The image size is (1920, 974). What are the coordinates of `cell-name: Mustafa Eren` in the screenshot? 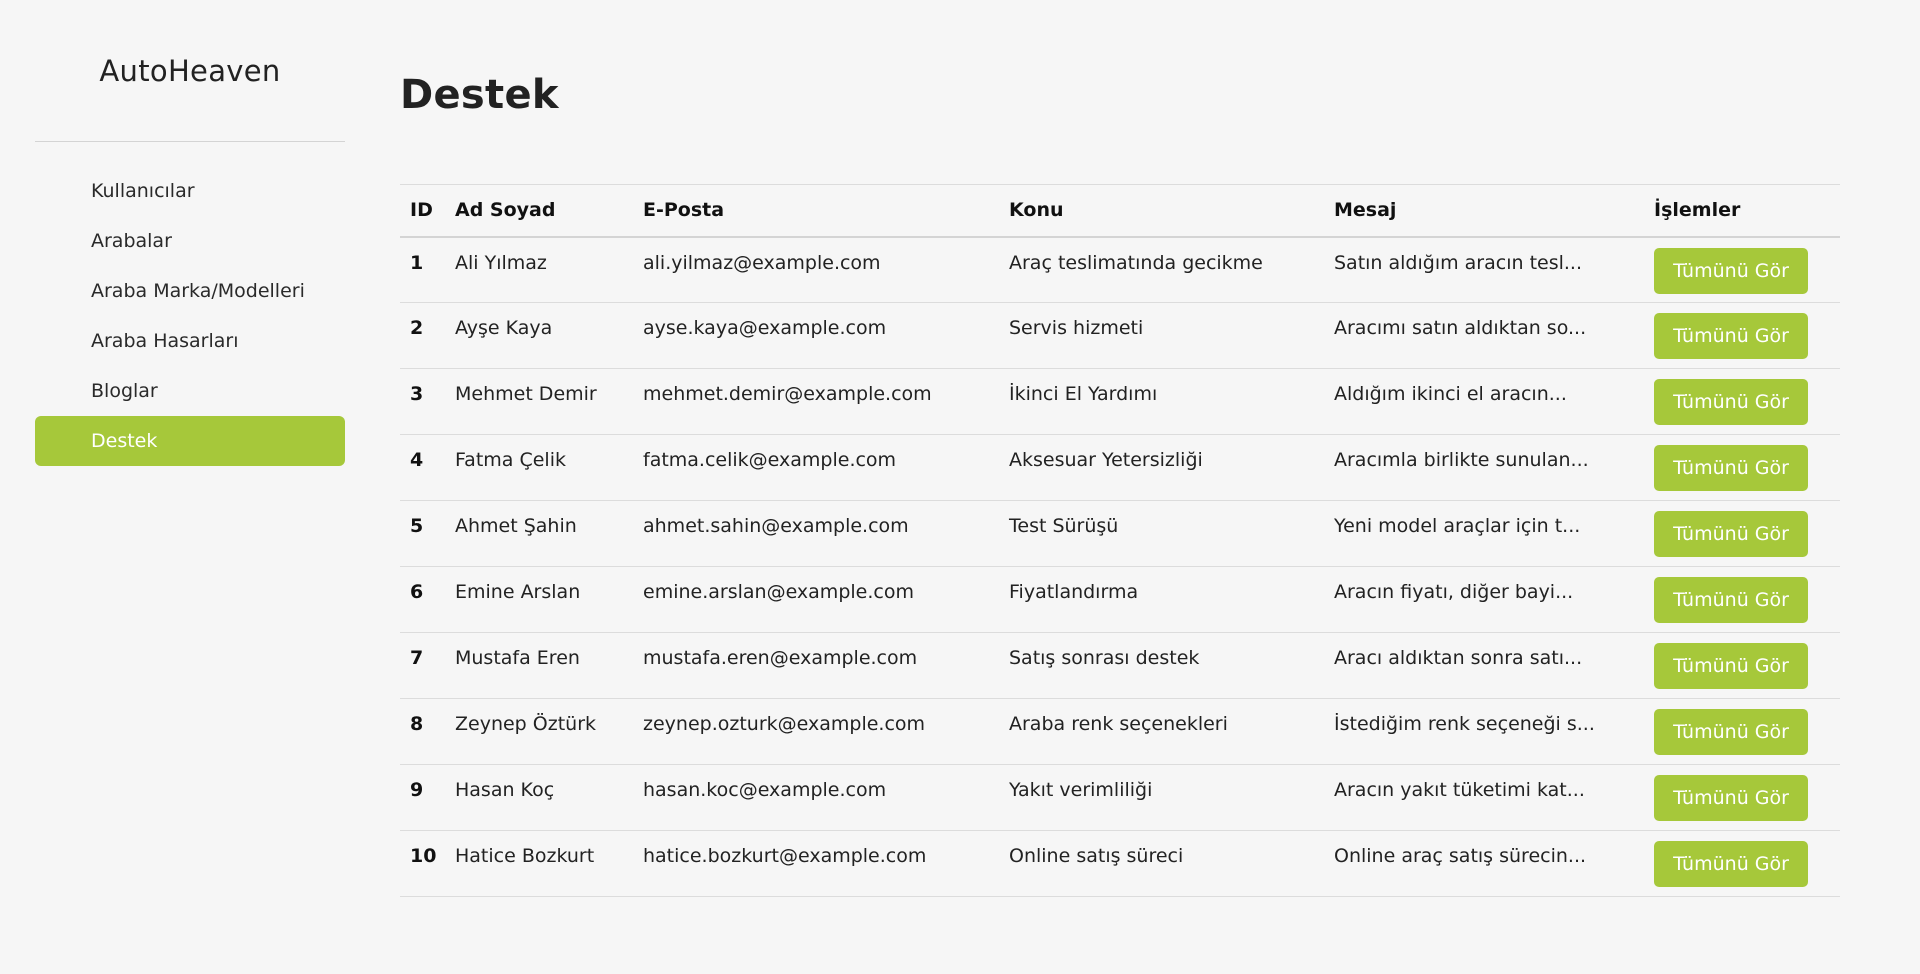 It's located at (517, 658).